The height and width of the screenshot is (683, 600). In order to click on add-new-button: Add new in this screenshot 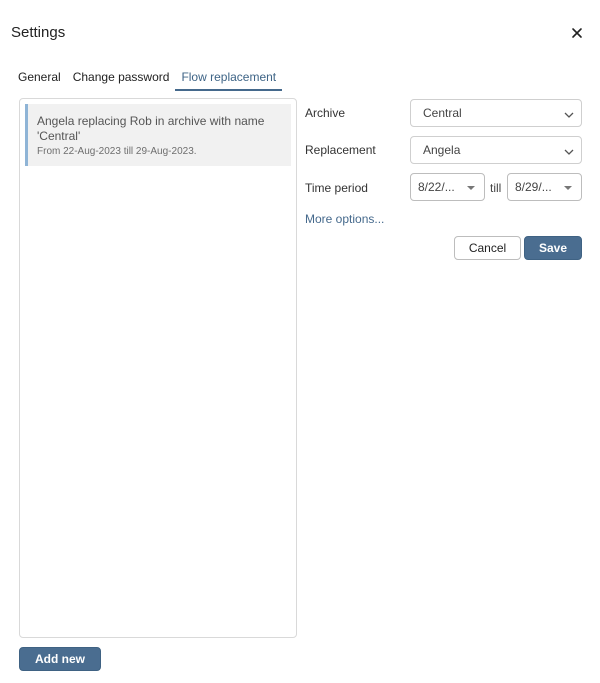, I will do `click(60, 659)`.